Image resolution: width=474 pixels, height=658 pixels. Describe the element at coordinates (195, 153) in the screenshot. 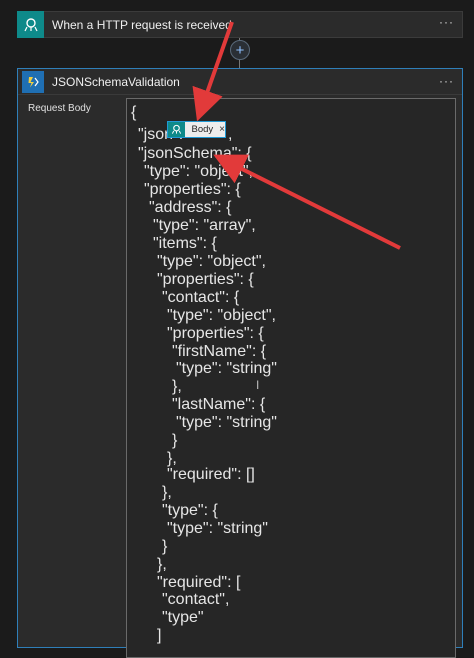

I see `code-line: "jsonSchema": {` at that location.